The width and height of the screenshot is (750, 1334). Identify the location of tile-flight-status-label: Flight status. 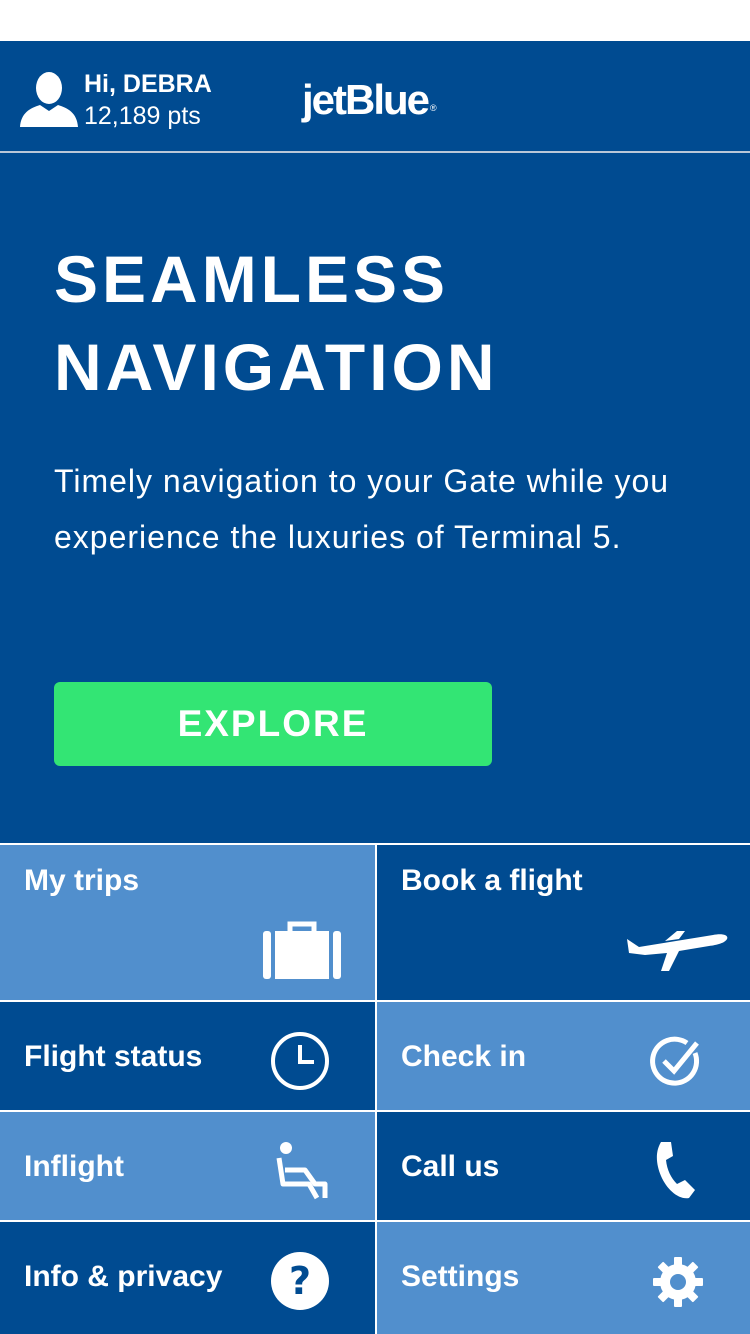
(113, 1056).